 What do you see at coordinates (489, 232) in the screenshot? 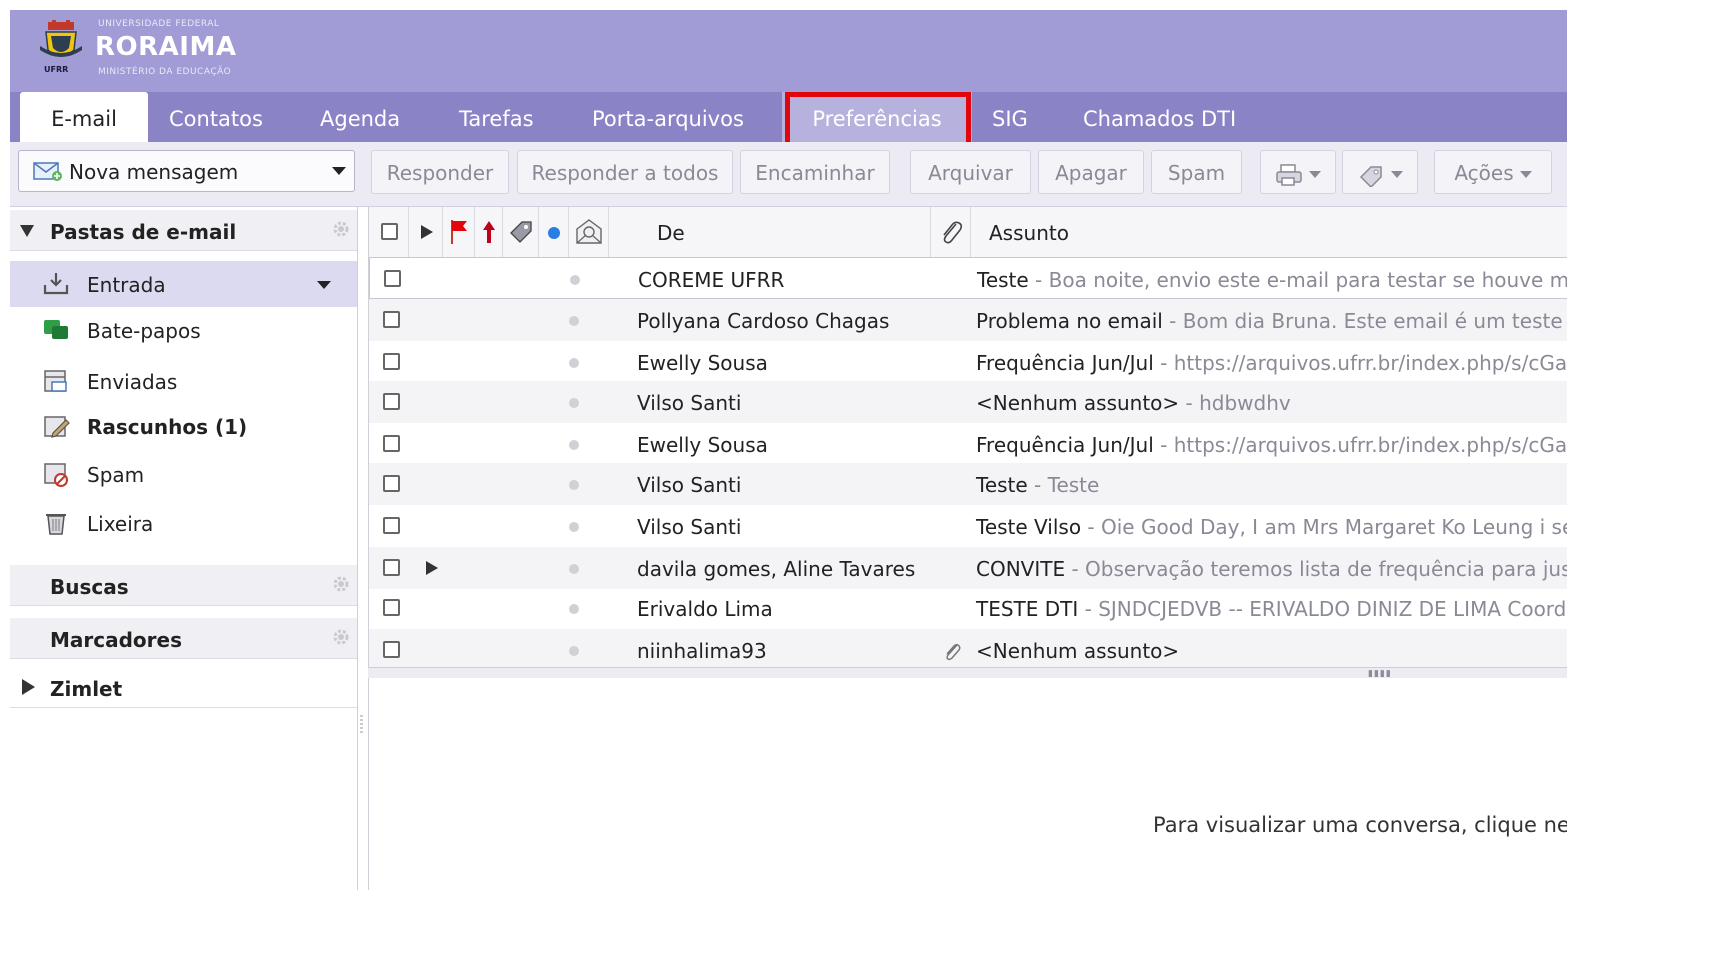
I see `priority-column` at bounding box center [489, 232].